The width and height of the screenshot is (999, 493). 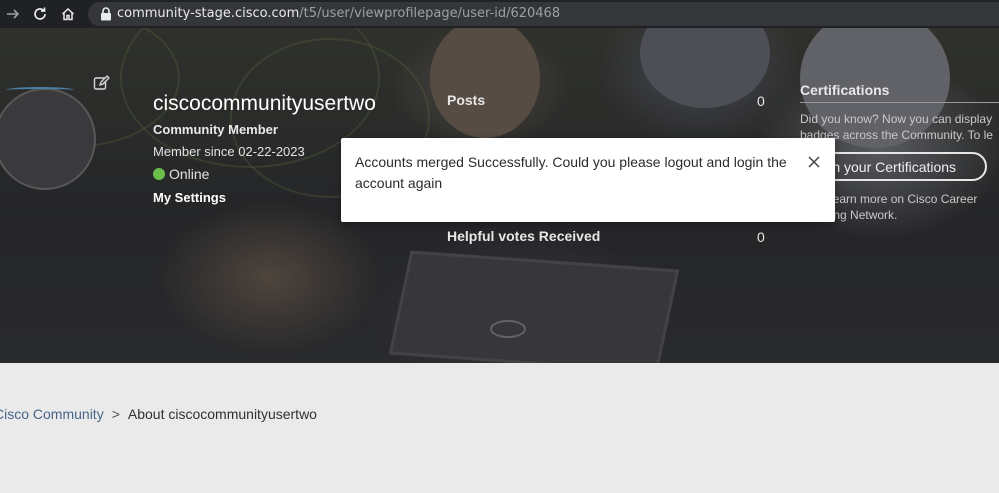 What do you see at coordinates (101, 83) in the screenshot?
I see `edit-icon` at bounding box center [101, 83].